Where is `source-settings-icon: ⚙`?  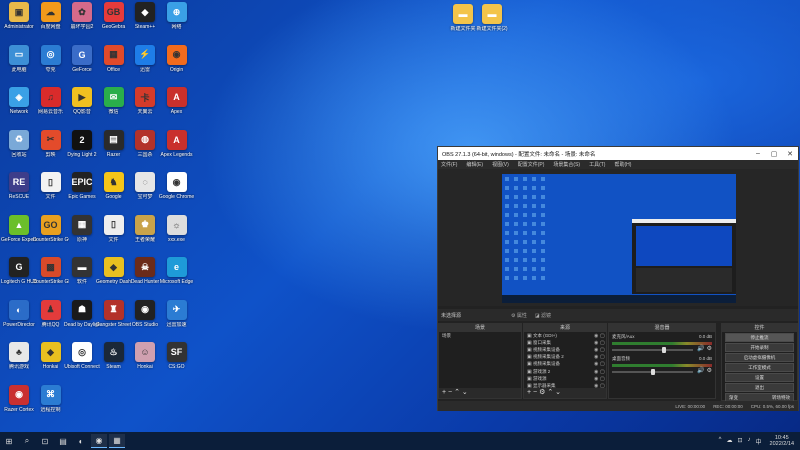 source-settings-icon: ⚙ is located at coordinates (542, 392).